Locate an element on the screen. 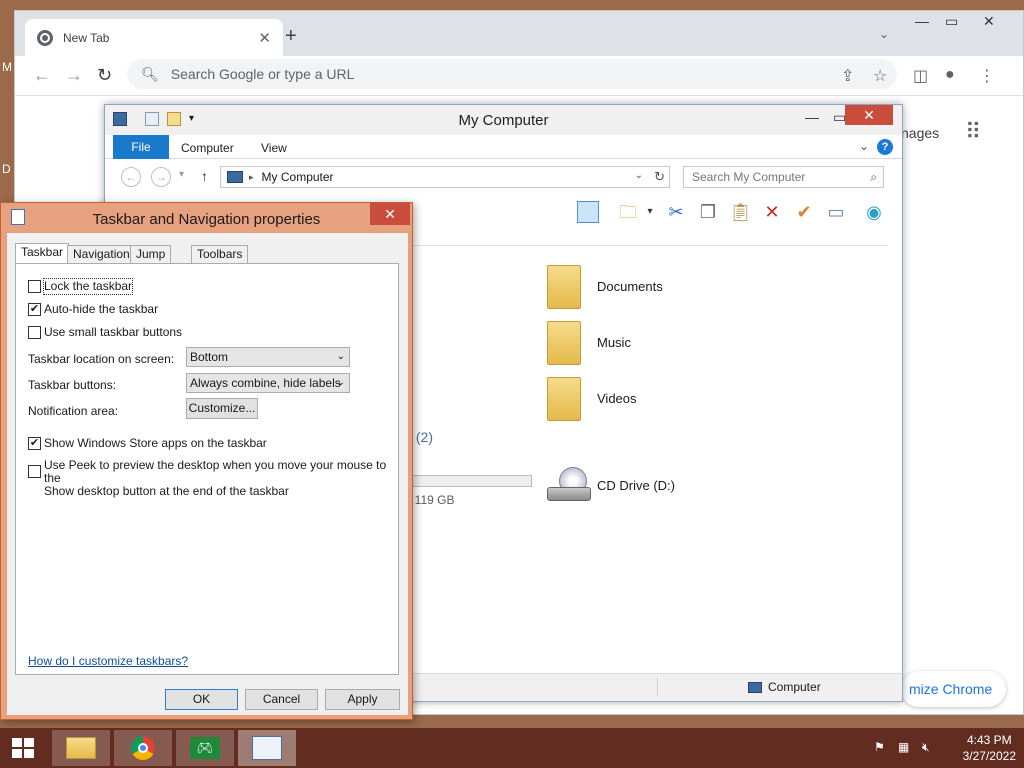 This screenshot has width=1024, height=768. dialog-title: Taskbar and Navigation properties is located at coordinates (206, 219).